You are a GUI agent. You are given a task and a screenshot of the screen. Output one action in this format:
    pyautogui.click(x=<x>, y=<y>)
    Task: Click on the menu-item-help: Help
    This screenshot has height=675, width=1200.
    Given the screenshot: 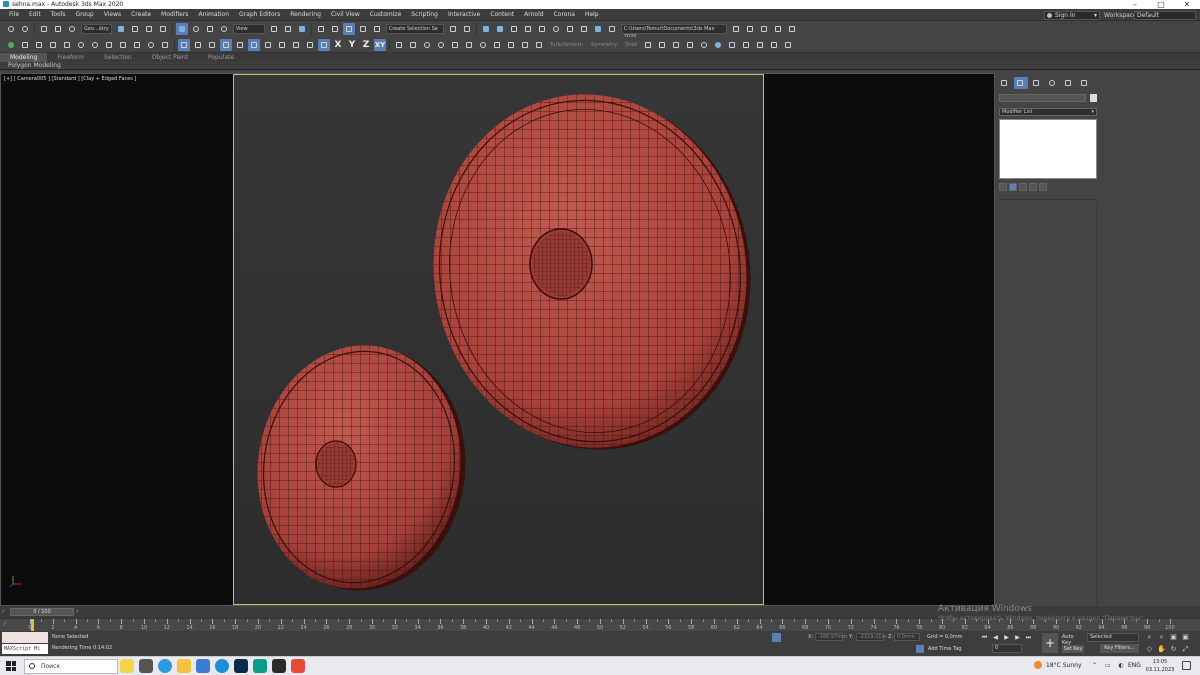 What is the action you would take?
    pyautogui.click(x=592, y=15)
    